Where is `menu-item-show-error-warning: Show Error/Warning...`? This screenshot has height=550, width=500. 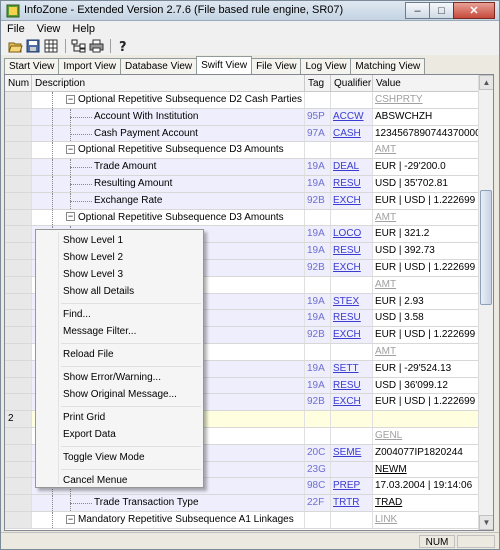 menu-item-show-error-warning: Show Error/Warning... is located at coordinates (119, 377).